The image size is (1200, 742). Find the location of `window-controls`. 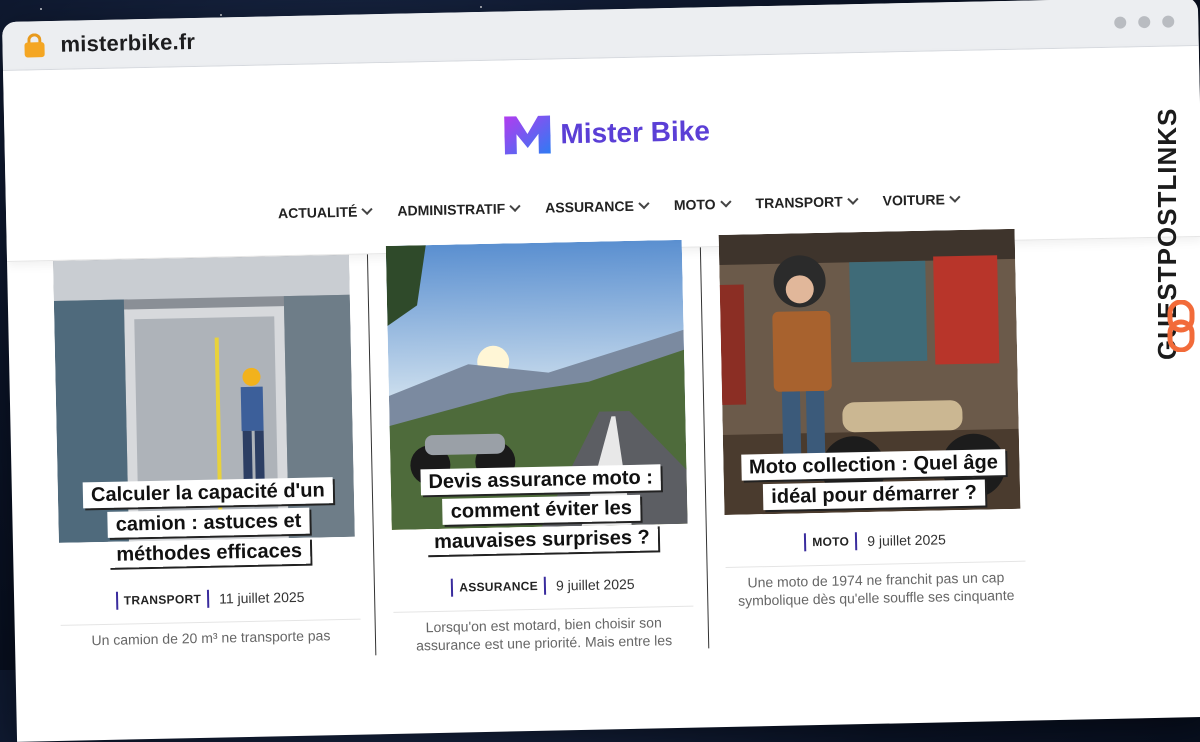

window-controls is located at coordinates (1144, 22).